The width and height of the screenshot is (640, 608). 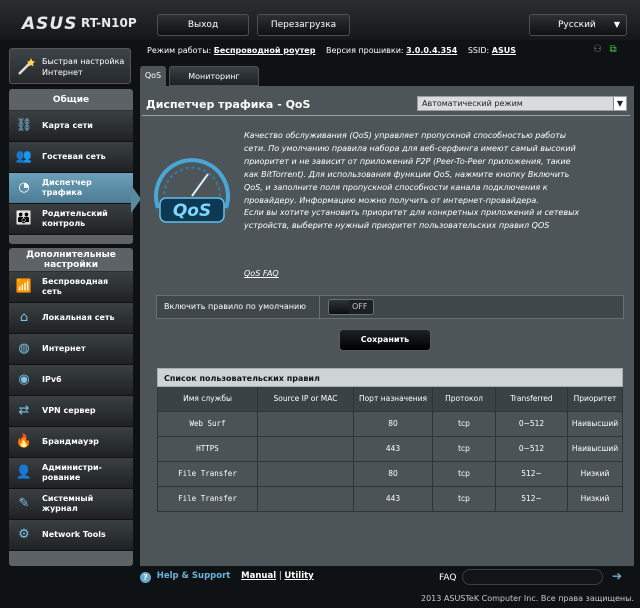 I want to click on manual-link: Manual, so click(x=258, y=576).